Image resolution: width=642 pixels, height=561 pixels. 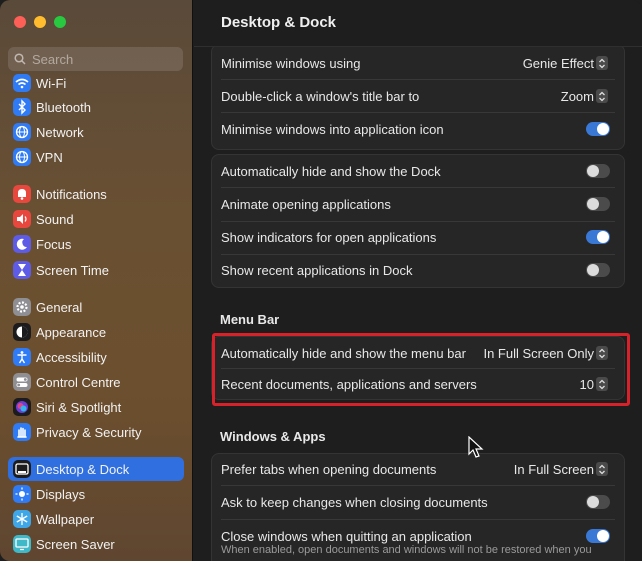 What do you see at coordinates (476, 447) in the screenshot?
I see `mouse-pointer-icon` at bounding box center [476, 447].